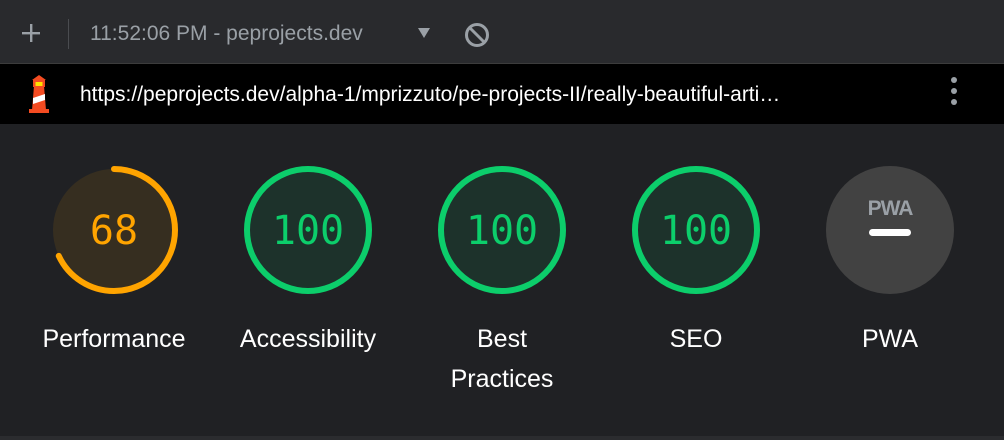 This screenshot has height=440, width=1004. I want to click on gauge-performance: 68 Performance, so click(114, 262).